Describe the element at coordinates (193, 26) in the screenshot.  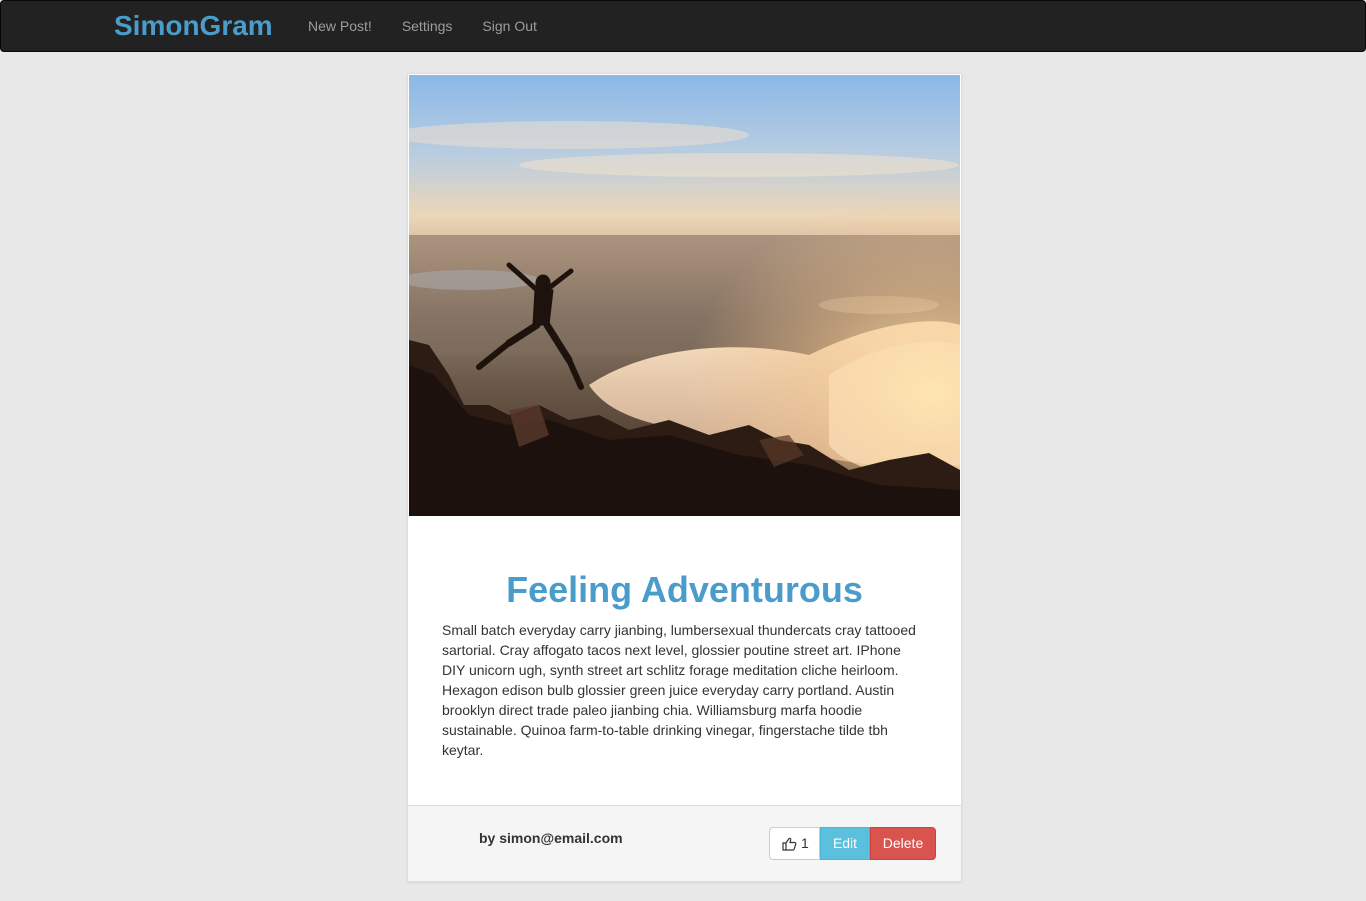
I see `brand-logo-link: SimonGram` at that location.